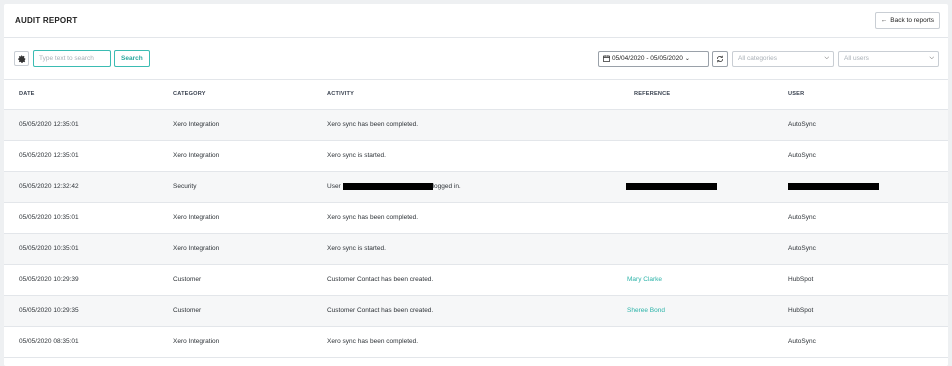 This screenshot has height=366, width=952. Describe the element at coordinates (235, 95) in the screenshot. I see `column-header-category: CATEGORY` at that location.